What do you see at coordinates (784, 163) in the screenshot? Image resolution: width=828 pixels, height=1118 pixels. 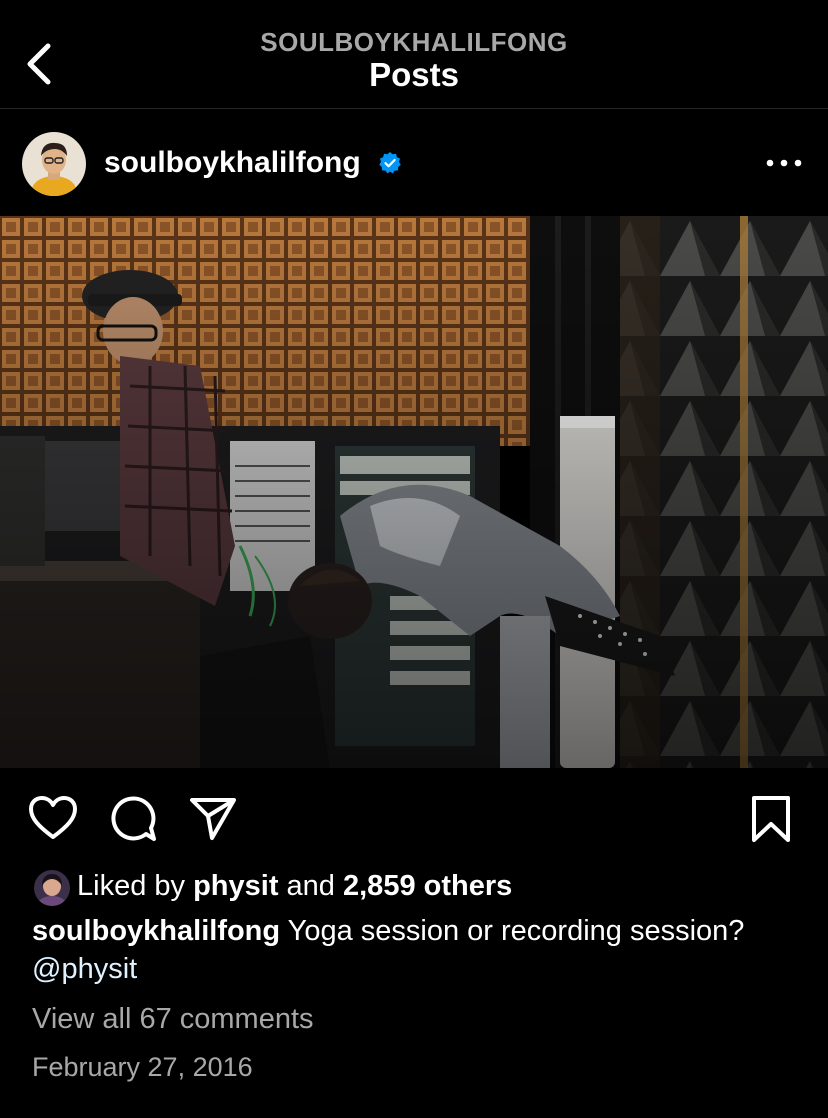 I see `more-horizontal-icon` at bounding box center [784, 163].